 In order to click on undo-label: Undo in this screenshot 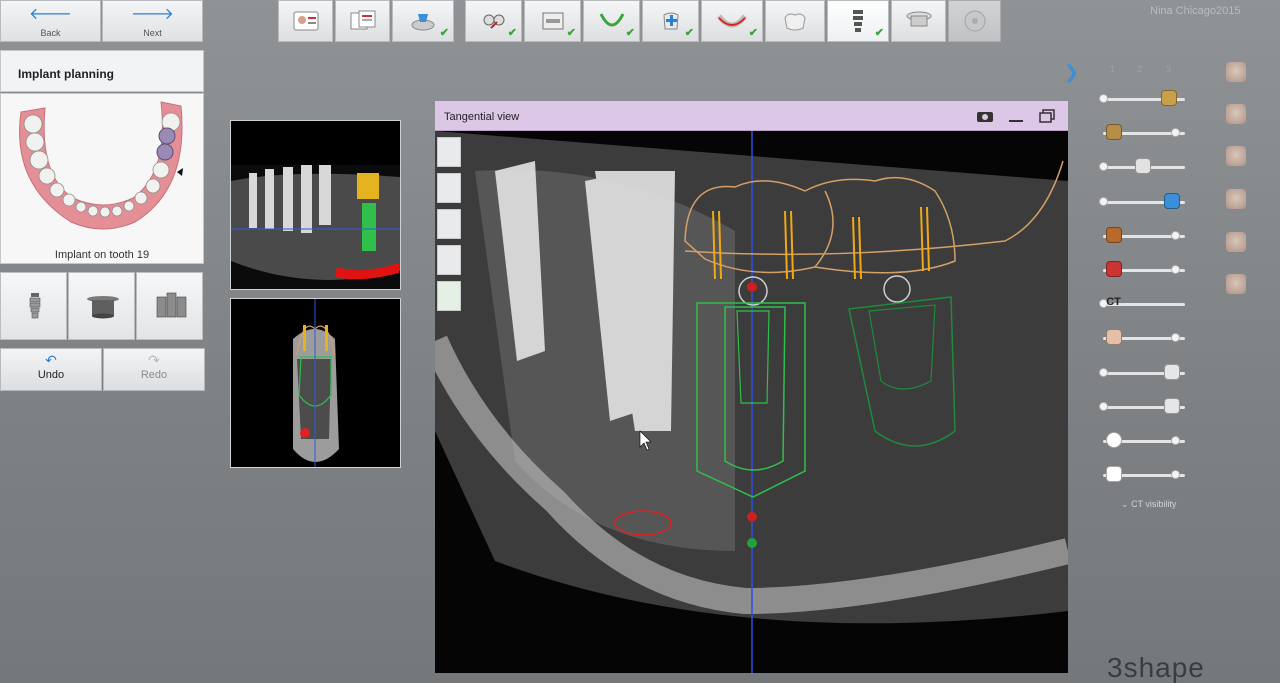, I will do `click(51, 375)`.